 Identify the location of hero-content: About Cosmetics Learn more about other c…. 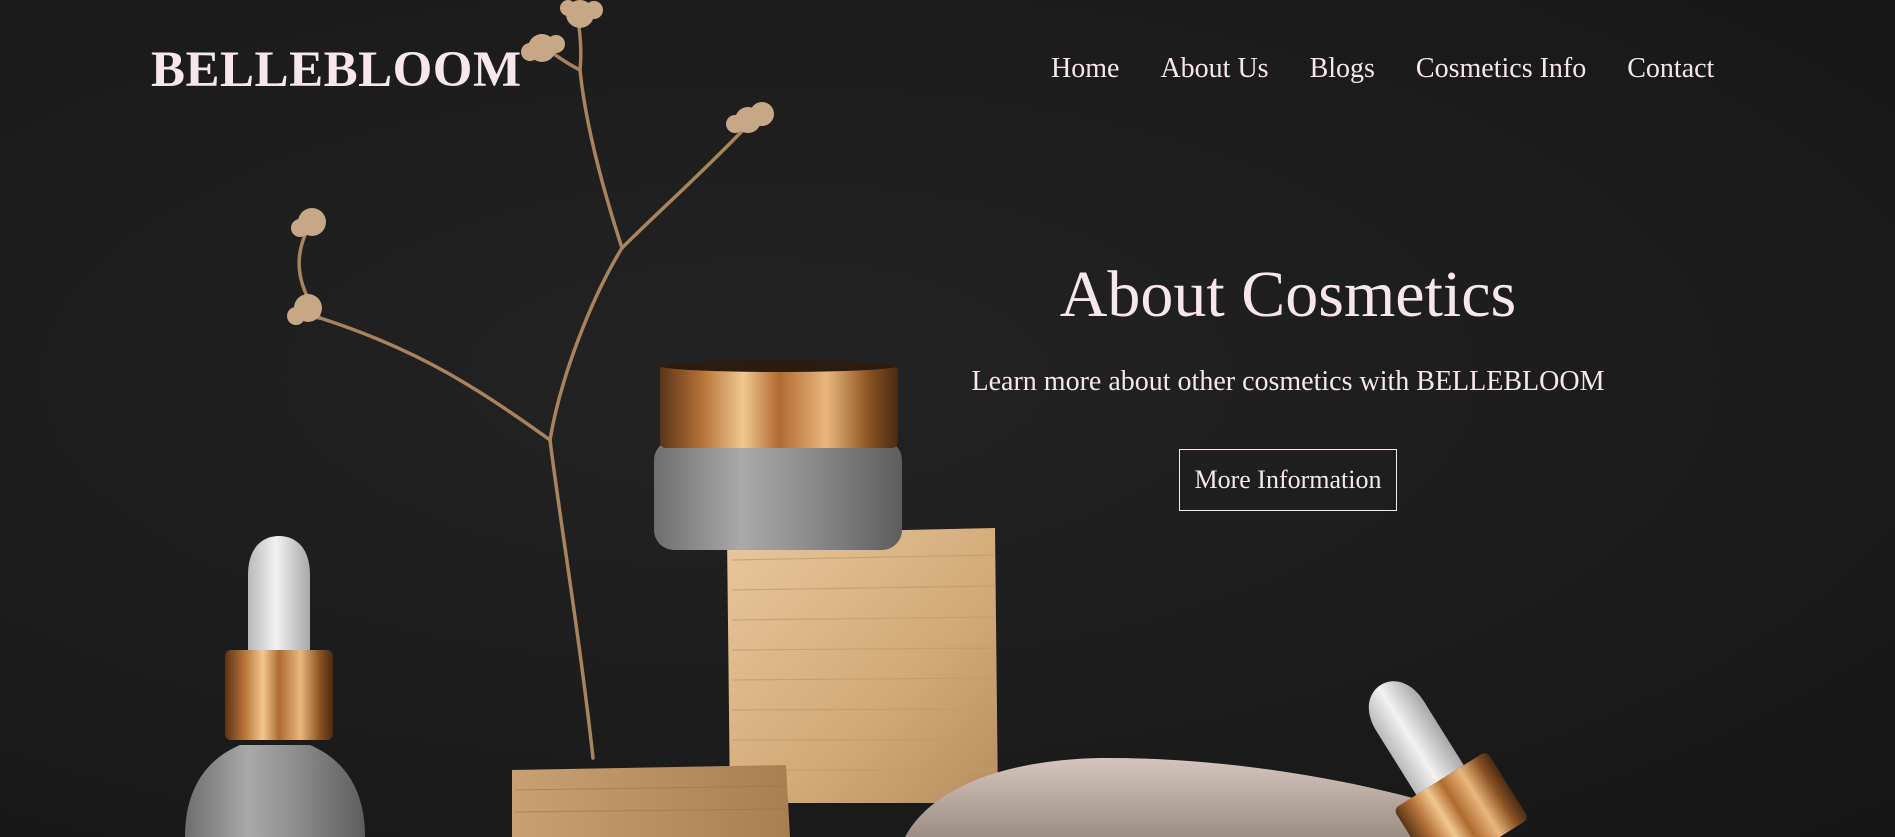
(1288, 383).